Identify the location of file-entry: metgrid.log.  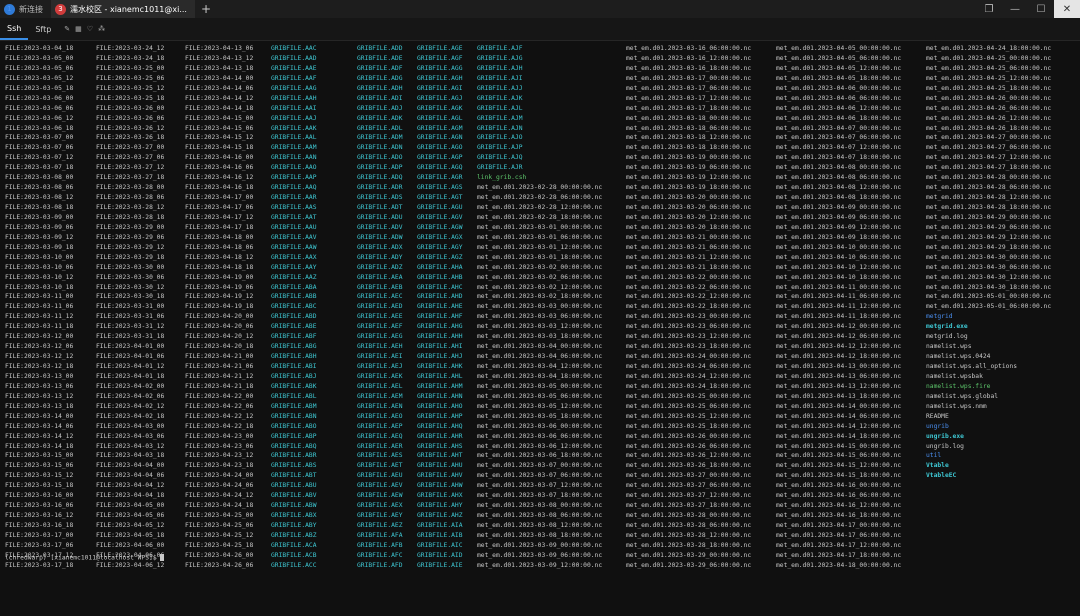
(947, 337).